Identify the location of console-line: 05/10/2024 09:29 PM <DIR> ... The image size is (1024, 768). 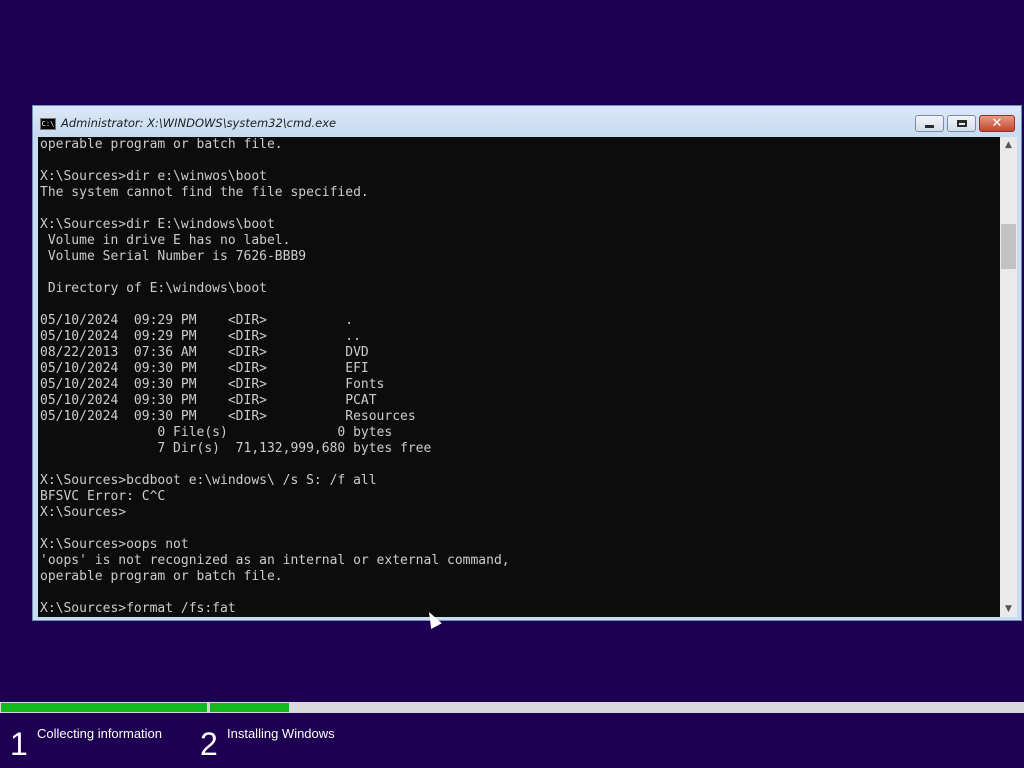
(200, 336).